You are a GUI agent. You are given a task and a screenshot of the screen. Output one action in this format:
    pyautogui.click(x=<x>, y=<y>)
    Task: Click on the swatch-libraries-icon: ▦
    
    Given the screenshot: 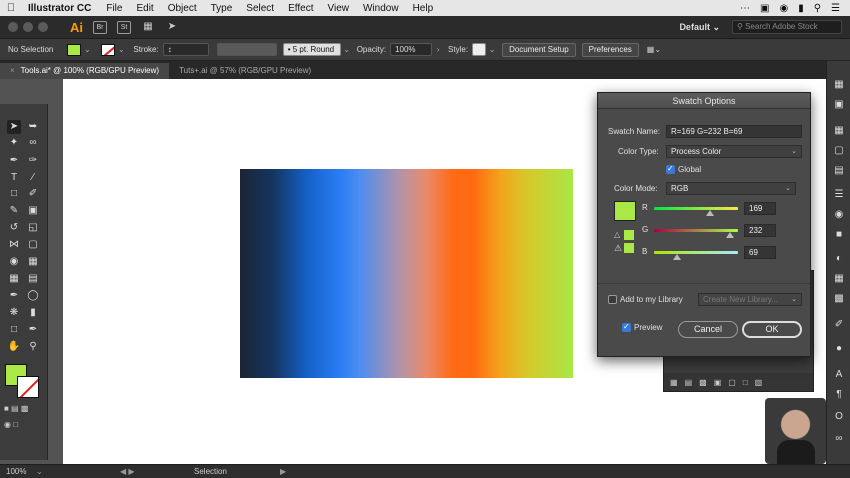 What is the action you would take?
    pyautogui.click(x=674, y=382)
    